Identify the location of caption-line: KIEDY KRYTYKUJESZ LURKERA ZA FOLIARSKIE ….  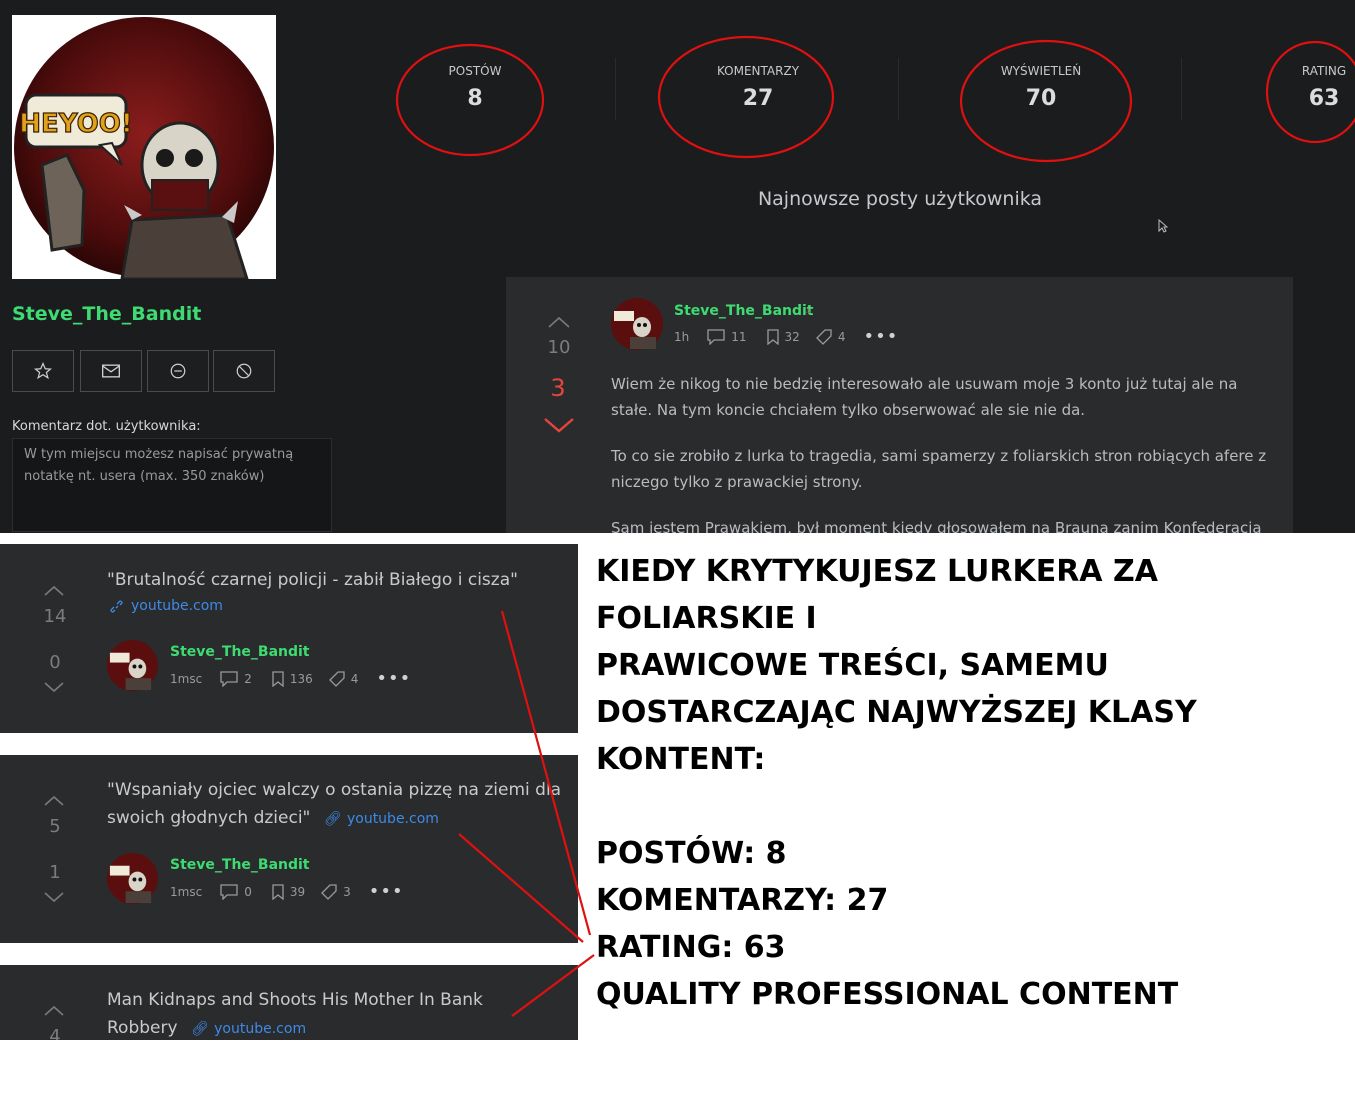
(877, 595).